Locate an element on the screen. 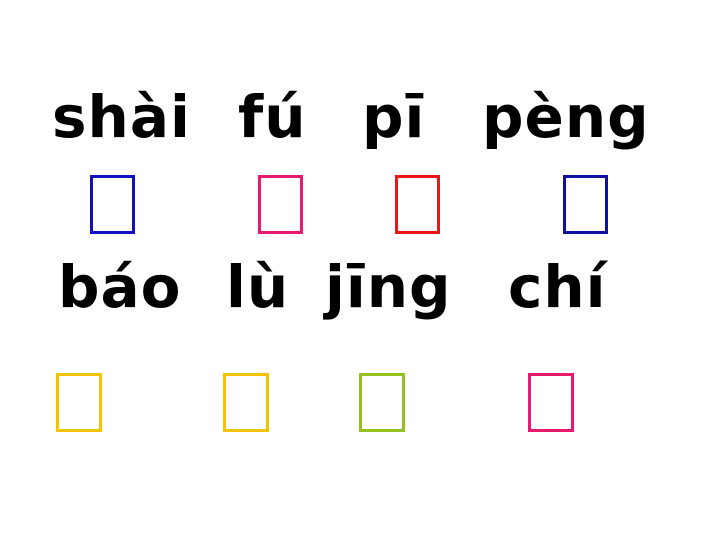 The height and width of the screenshot is (540, 720). answer-box-fu is located at coordinates (280, 204).